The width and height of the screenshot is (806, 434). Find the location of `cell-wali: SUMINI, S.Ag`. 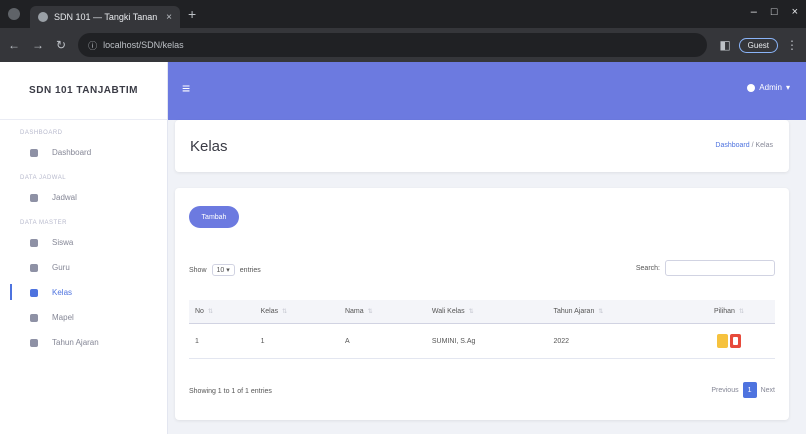

cell-wali: SUMINI, S.Ag is located at coordinates (486, 341).